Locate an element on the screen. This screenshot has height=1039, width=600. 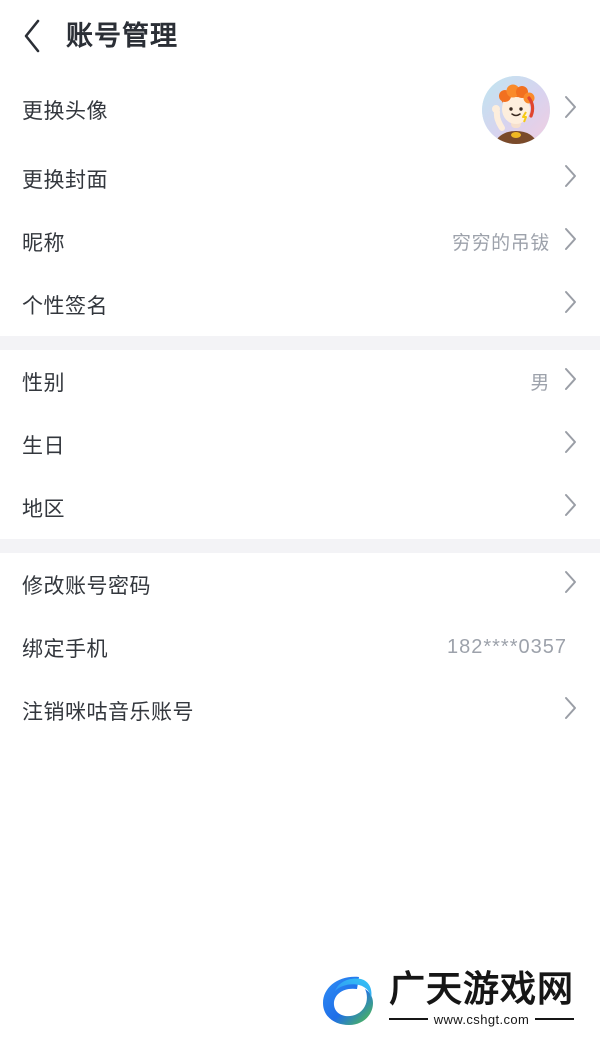
row-value: 182****0357 is located at coordinates (507, 647).